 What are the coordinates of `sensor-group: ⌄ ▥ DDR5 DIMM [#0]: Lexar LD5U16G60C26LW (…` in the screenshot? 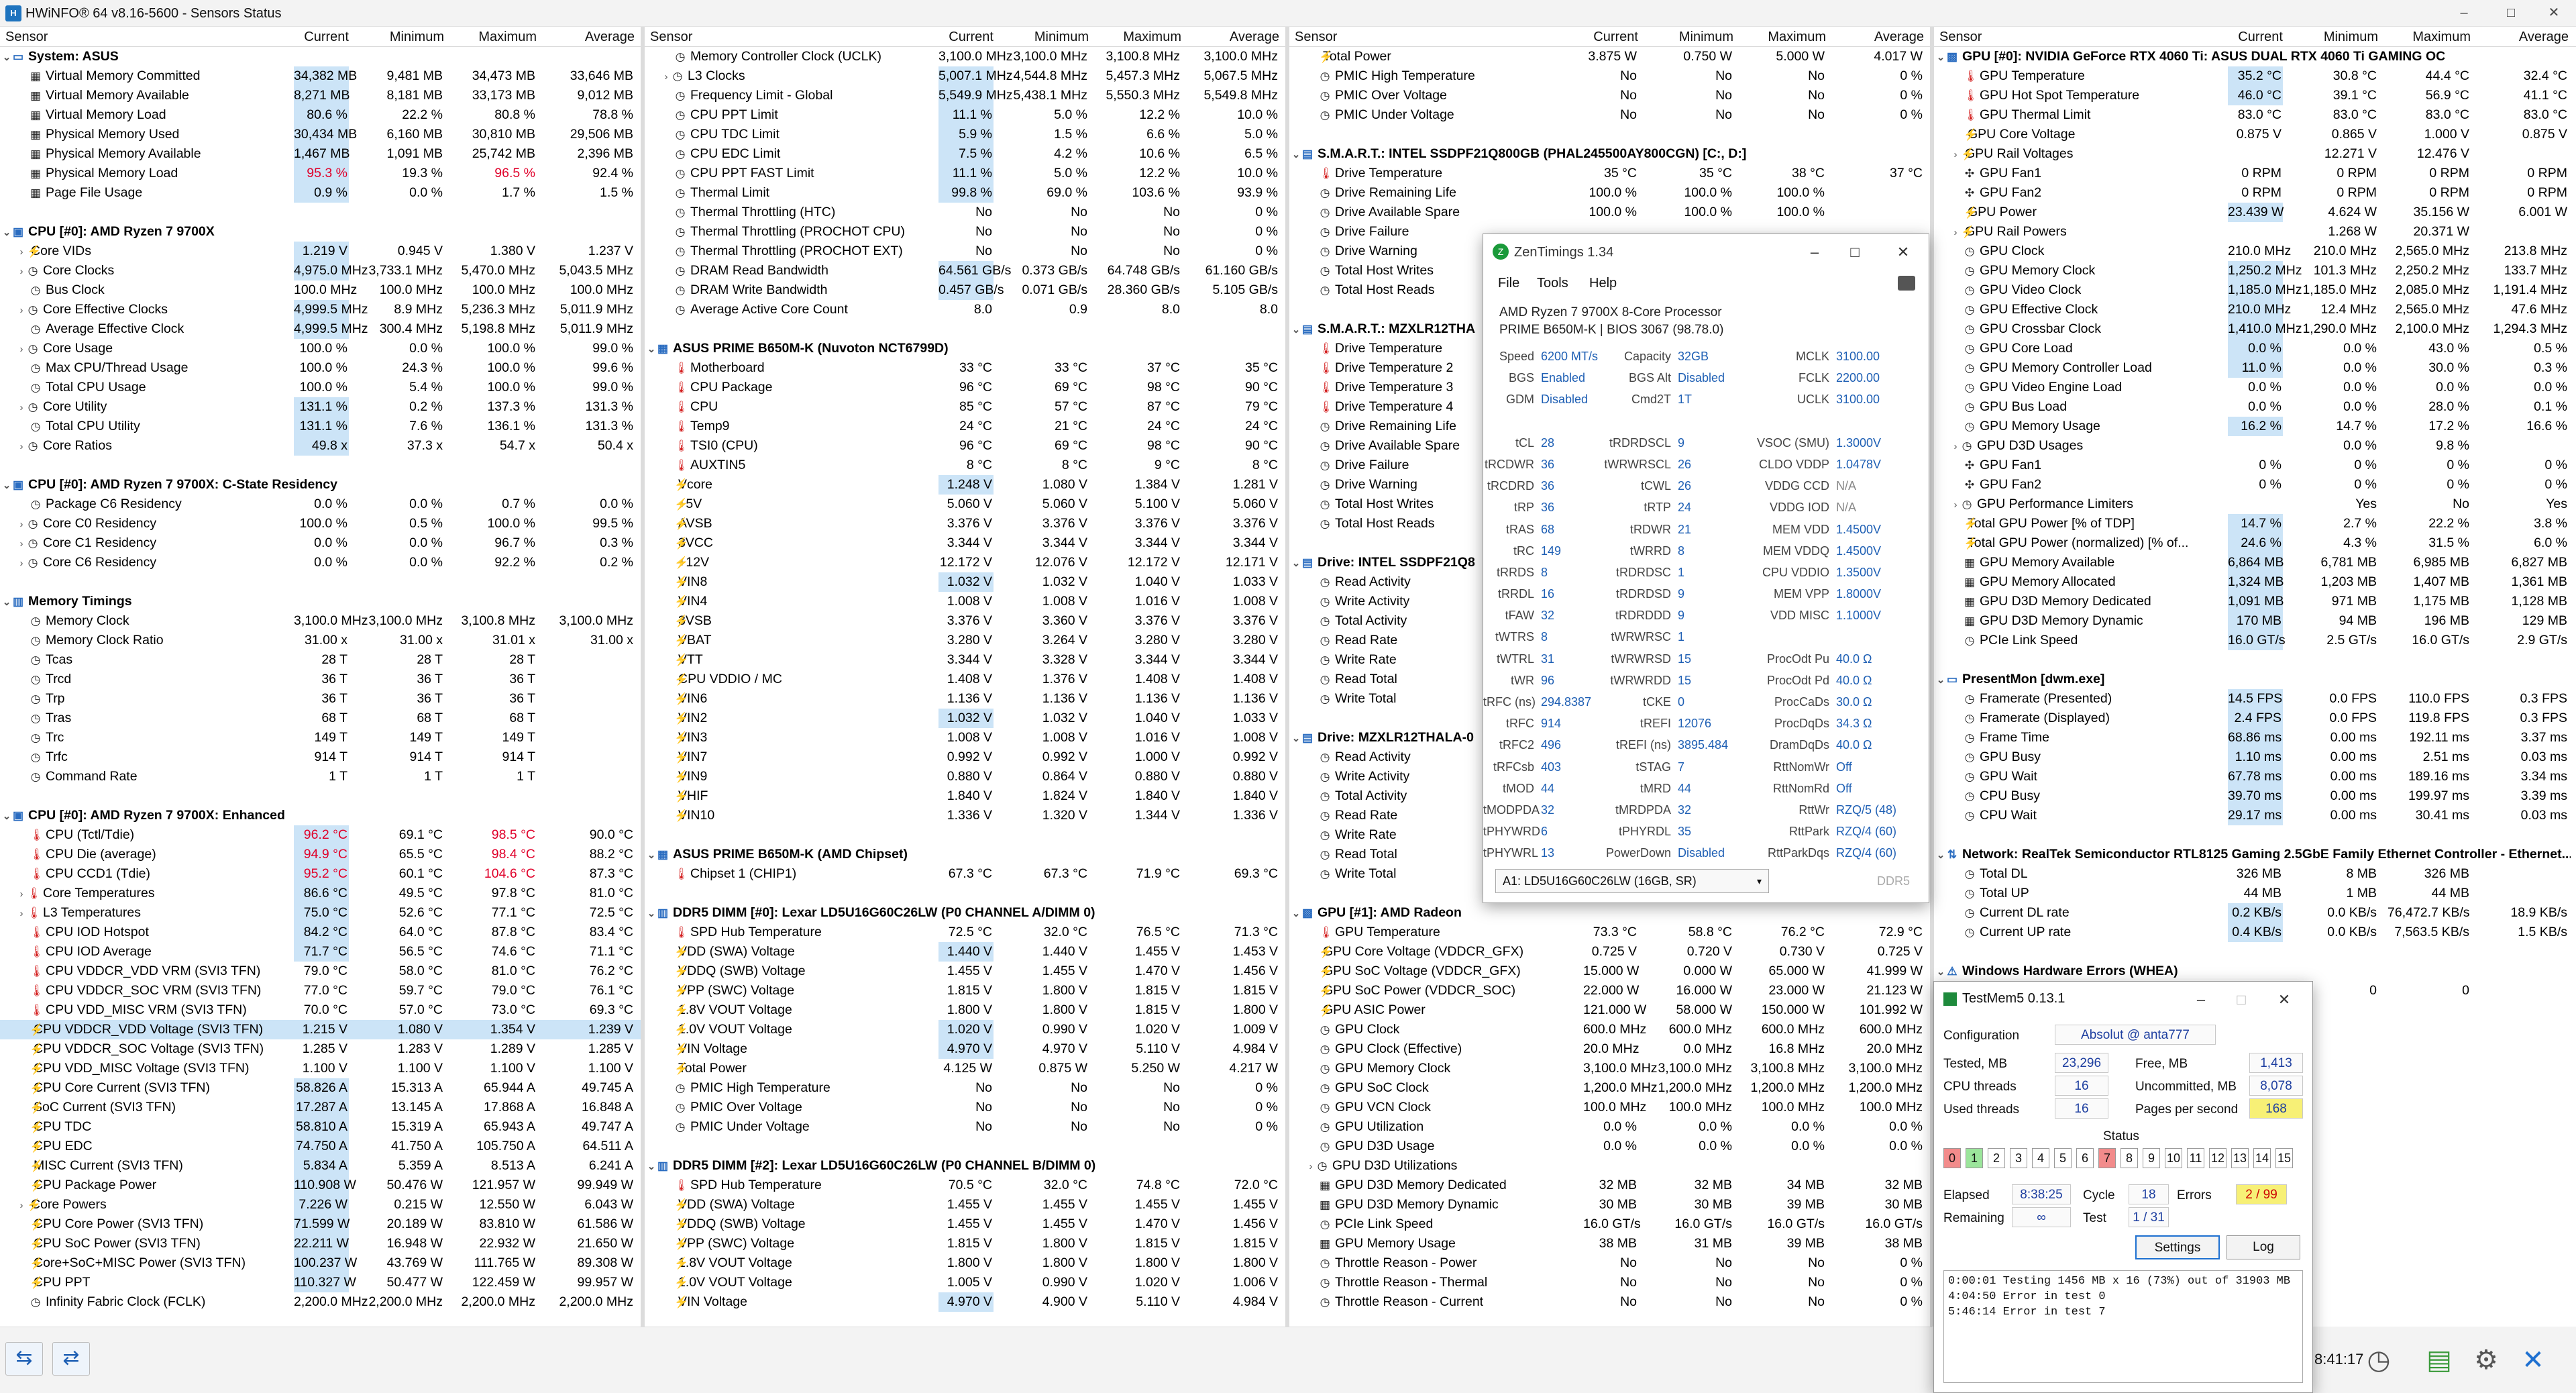 It's located at (965, 913).